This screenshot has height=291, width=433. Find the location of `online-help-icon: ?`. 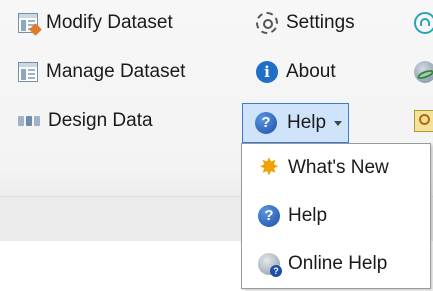

online-help-icon: ? is located at coordinates (270, 265).